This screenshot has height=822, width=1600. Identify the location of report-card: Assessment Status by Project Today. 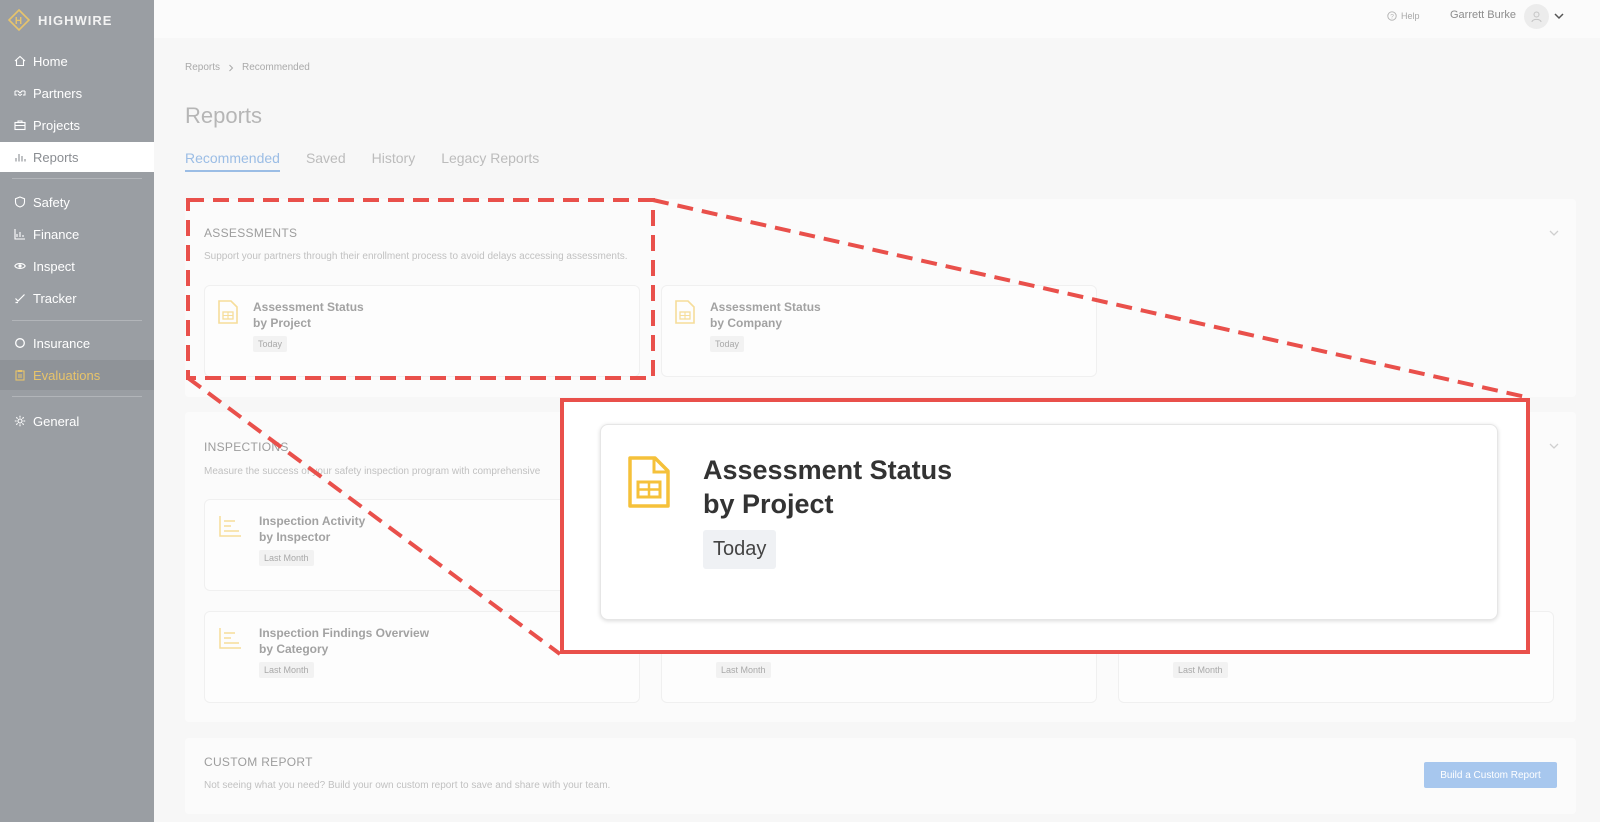
(422, 331).